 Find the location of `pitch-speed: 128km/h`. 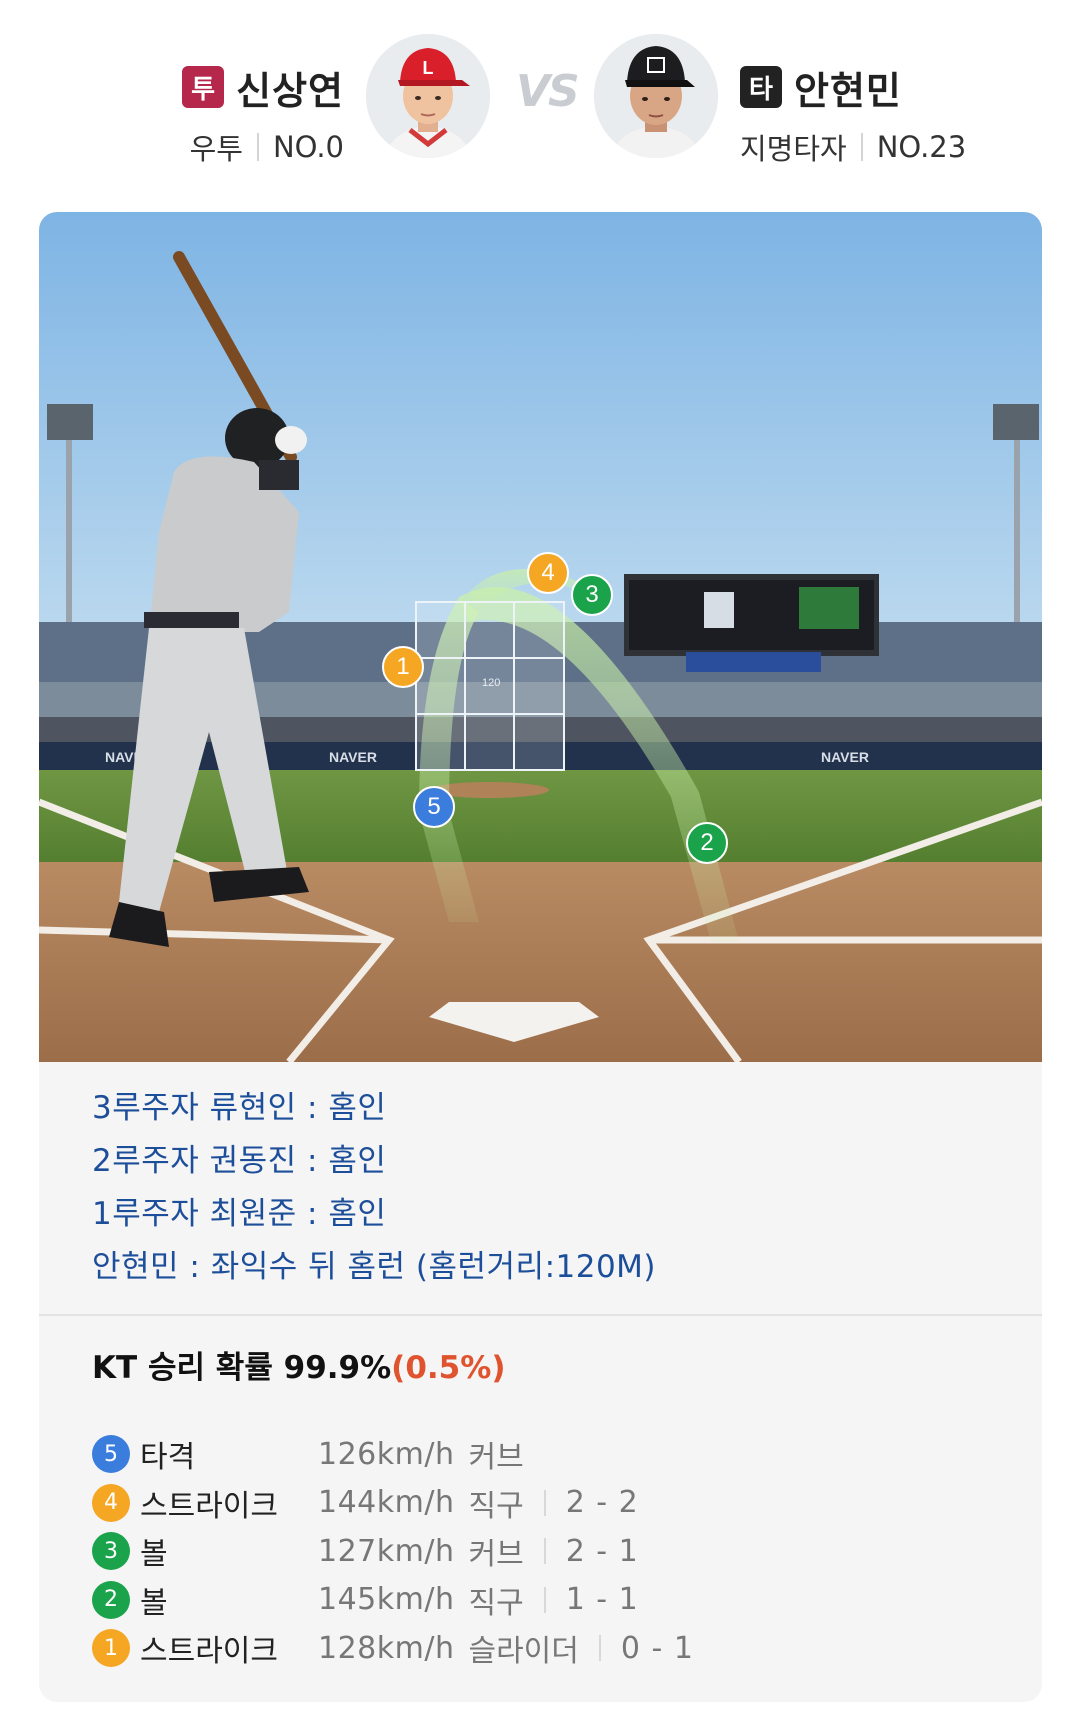

pitch-speed: 128km/h is located at coordinates (386, 1648).